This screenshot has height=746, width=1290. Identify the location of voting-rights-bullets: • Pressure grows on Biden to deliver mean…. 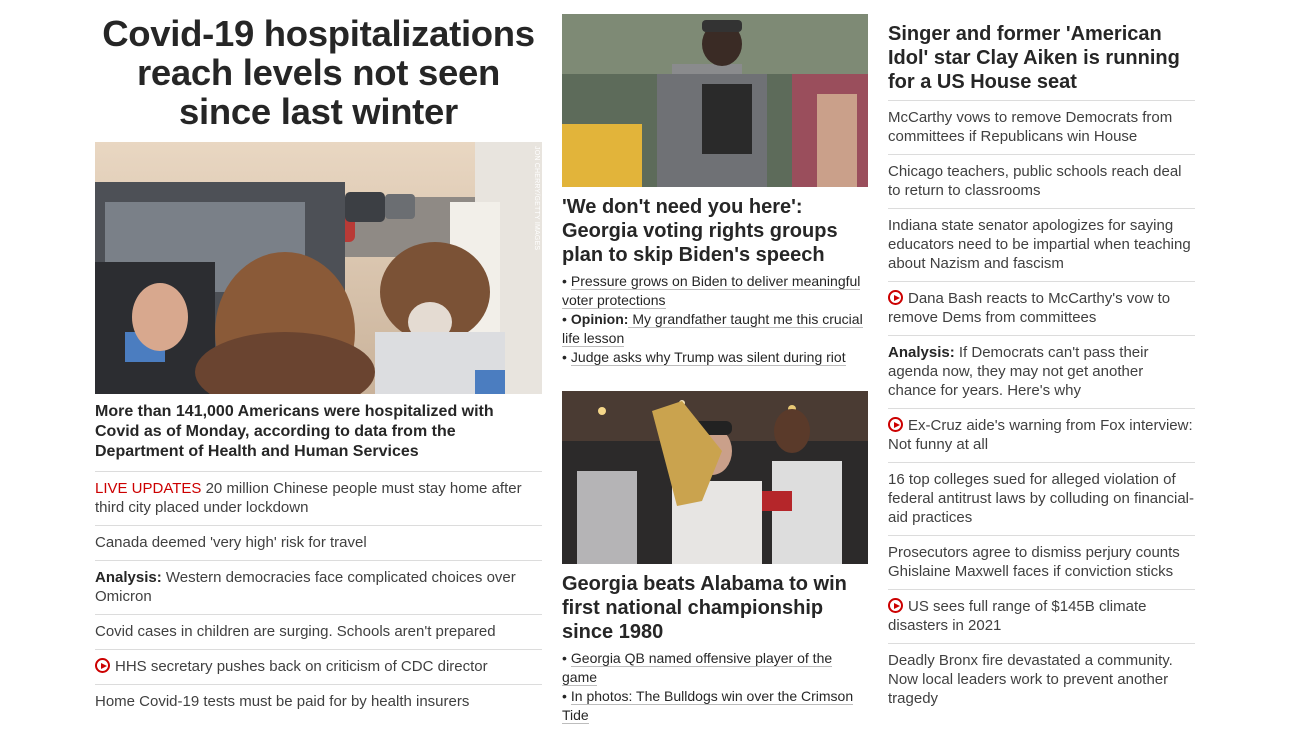
(715, 317).